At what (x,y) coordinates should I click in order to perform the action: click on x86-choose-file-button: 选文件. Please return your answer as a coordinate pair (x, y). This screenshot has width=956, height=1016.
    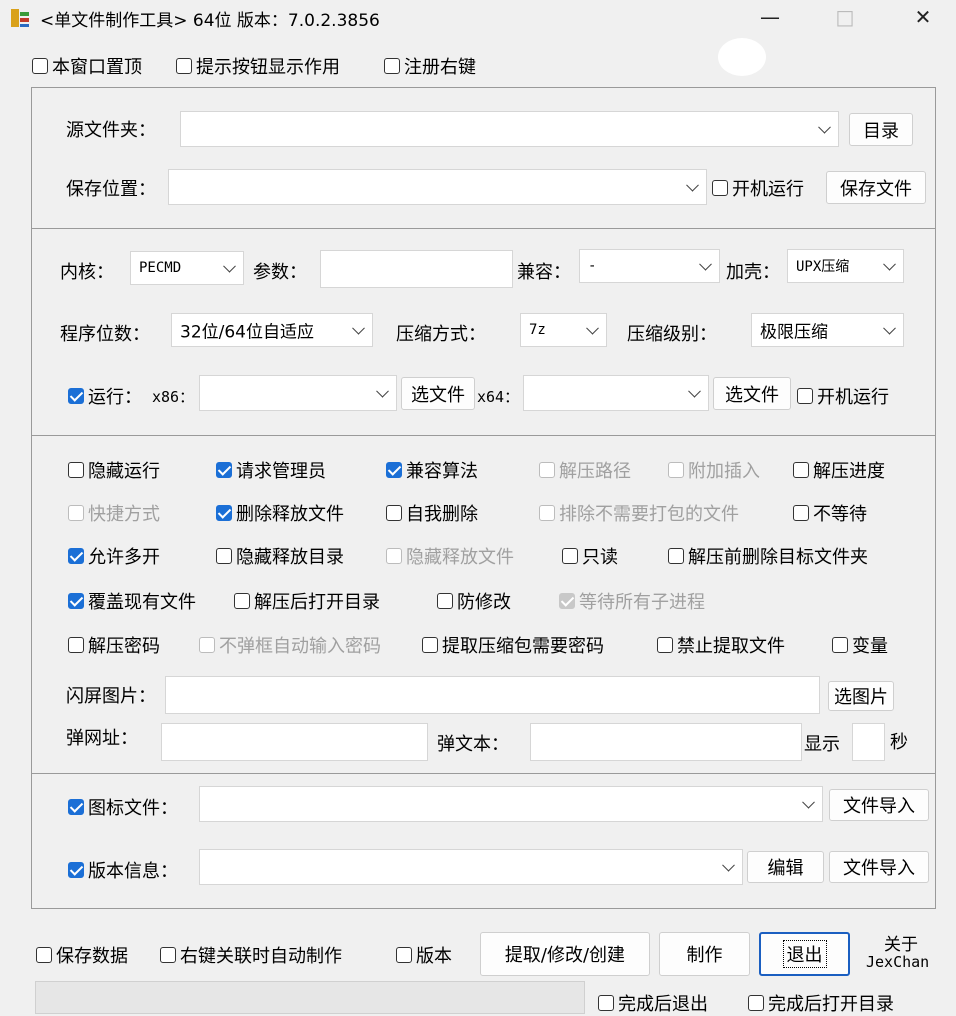
    Looking at the image, I should click on (438, 393).